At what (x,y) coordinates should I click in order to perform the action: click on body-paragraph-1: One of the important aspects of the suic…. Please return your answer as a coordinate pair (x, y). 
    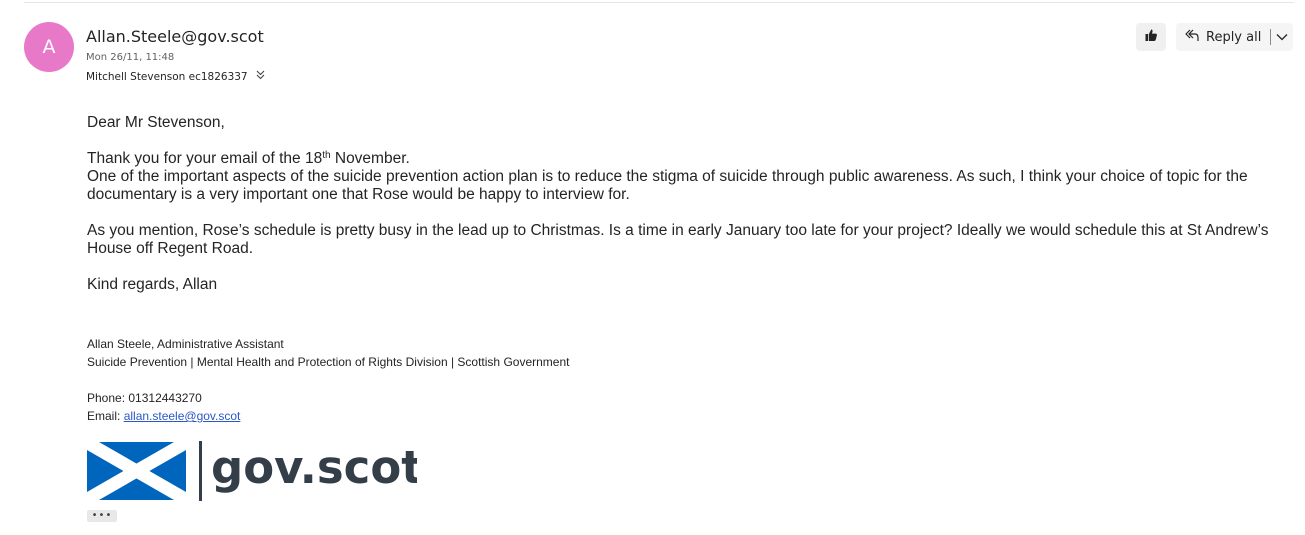
    Looking at the image, I should click on (667, 185).